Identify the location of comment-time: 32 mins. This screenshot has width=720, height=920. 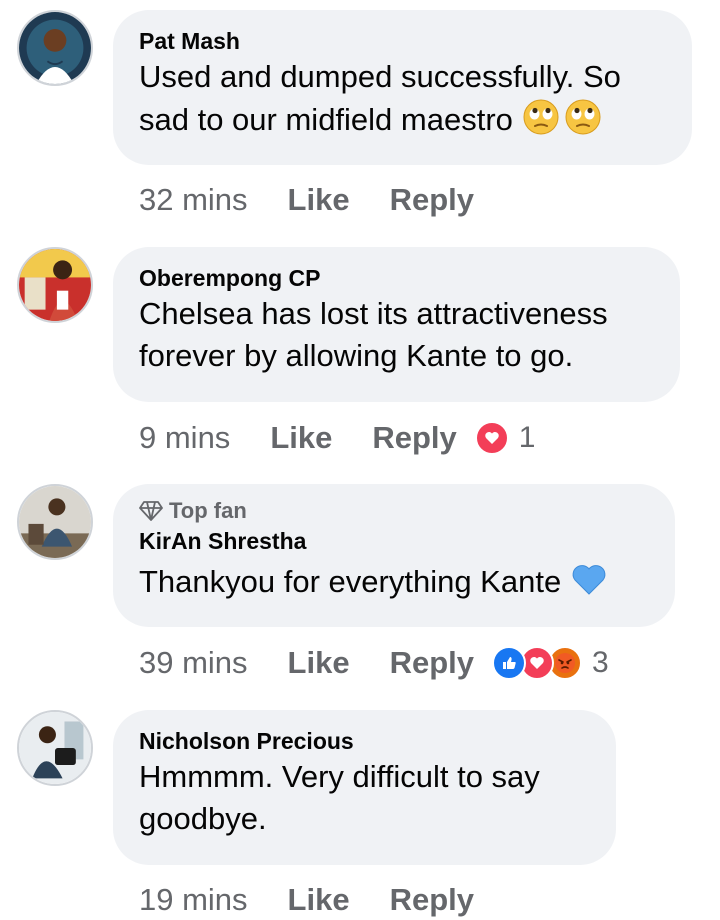
(193, 200).